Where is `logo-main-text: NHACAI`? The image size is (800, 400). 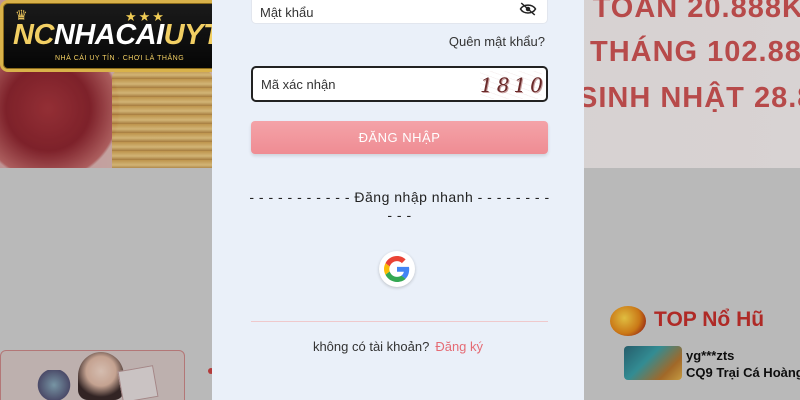 logo-main-text: NHACAI is located at coordinates (108, 35).